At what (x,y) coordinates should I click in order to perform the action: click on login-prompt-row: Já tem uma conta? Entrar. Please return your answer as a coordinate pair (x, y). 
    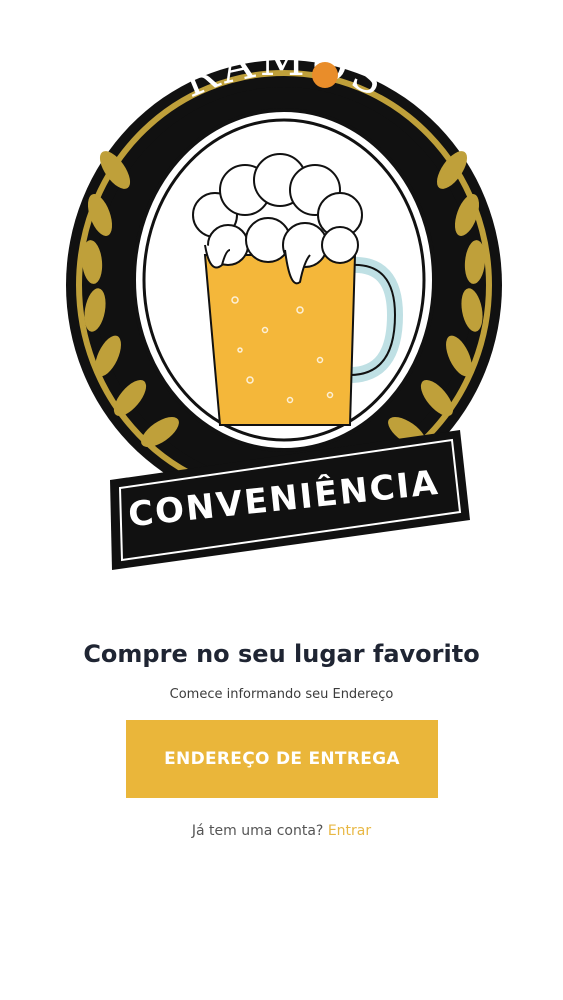
    Looking at the image, I should click on (281, 831).